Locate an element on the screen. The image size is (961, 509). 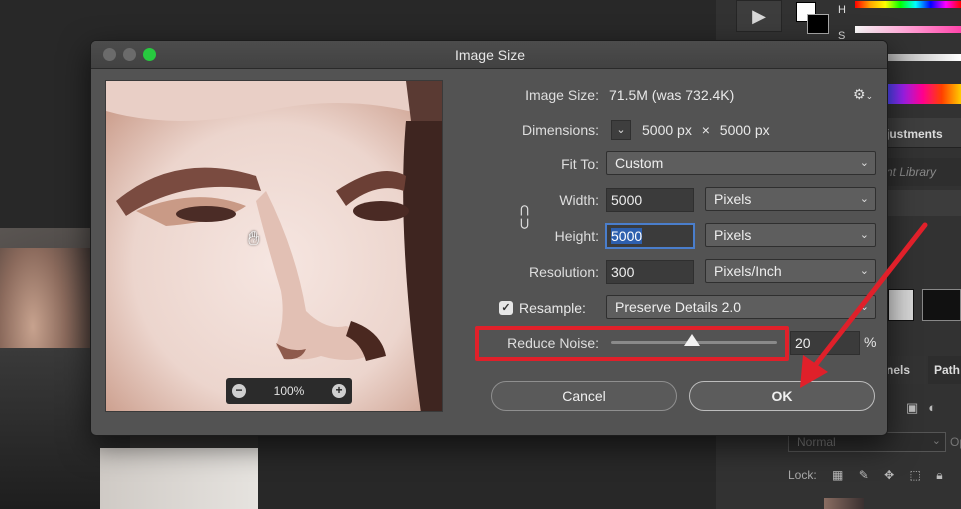
dimensions-times: × is located at coordinates (705, 130).